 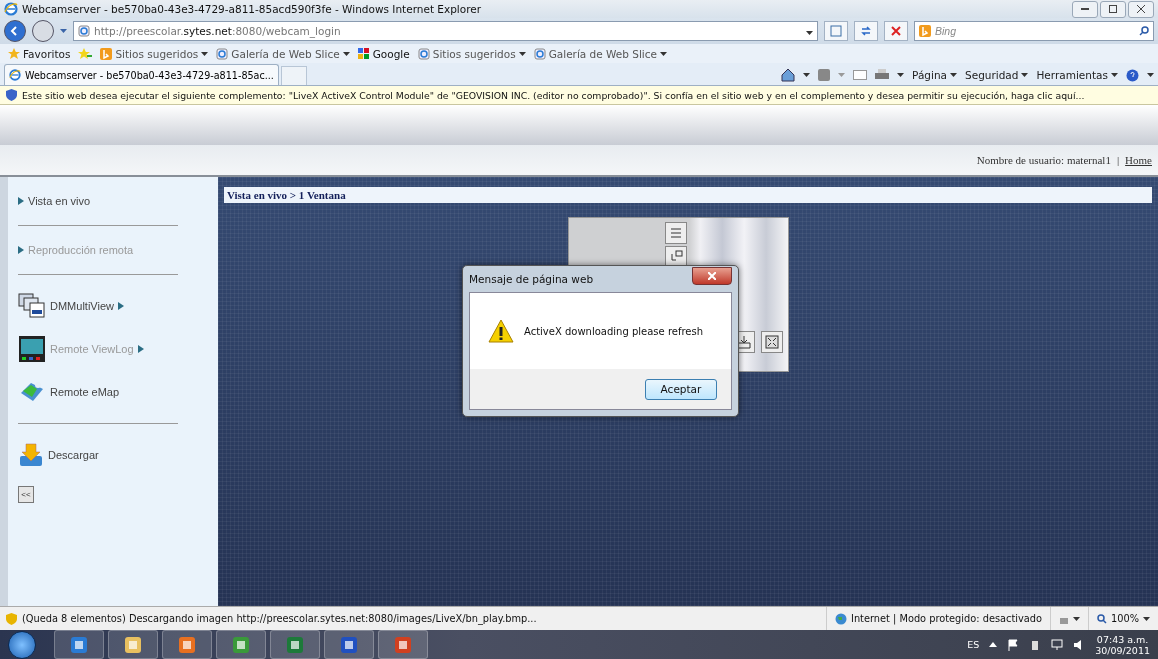 I want to click on refresh-icon, so click(x=866, y=31).